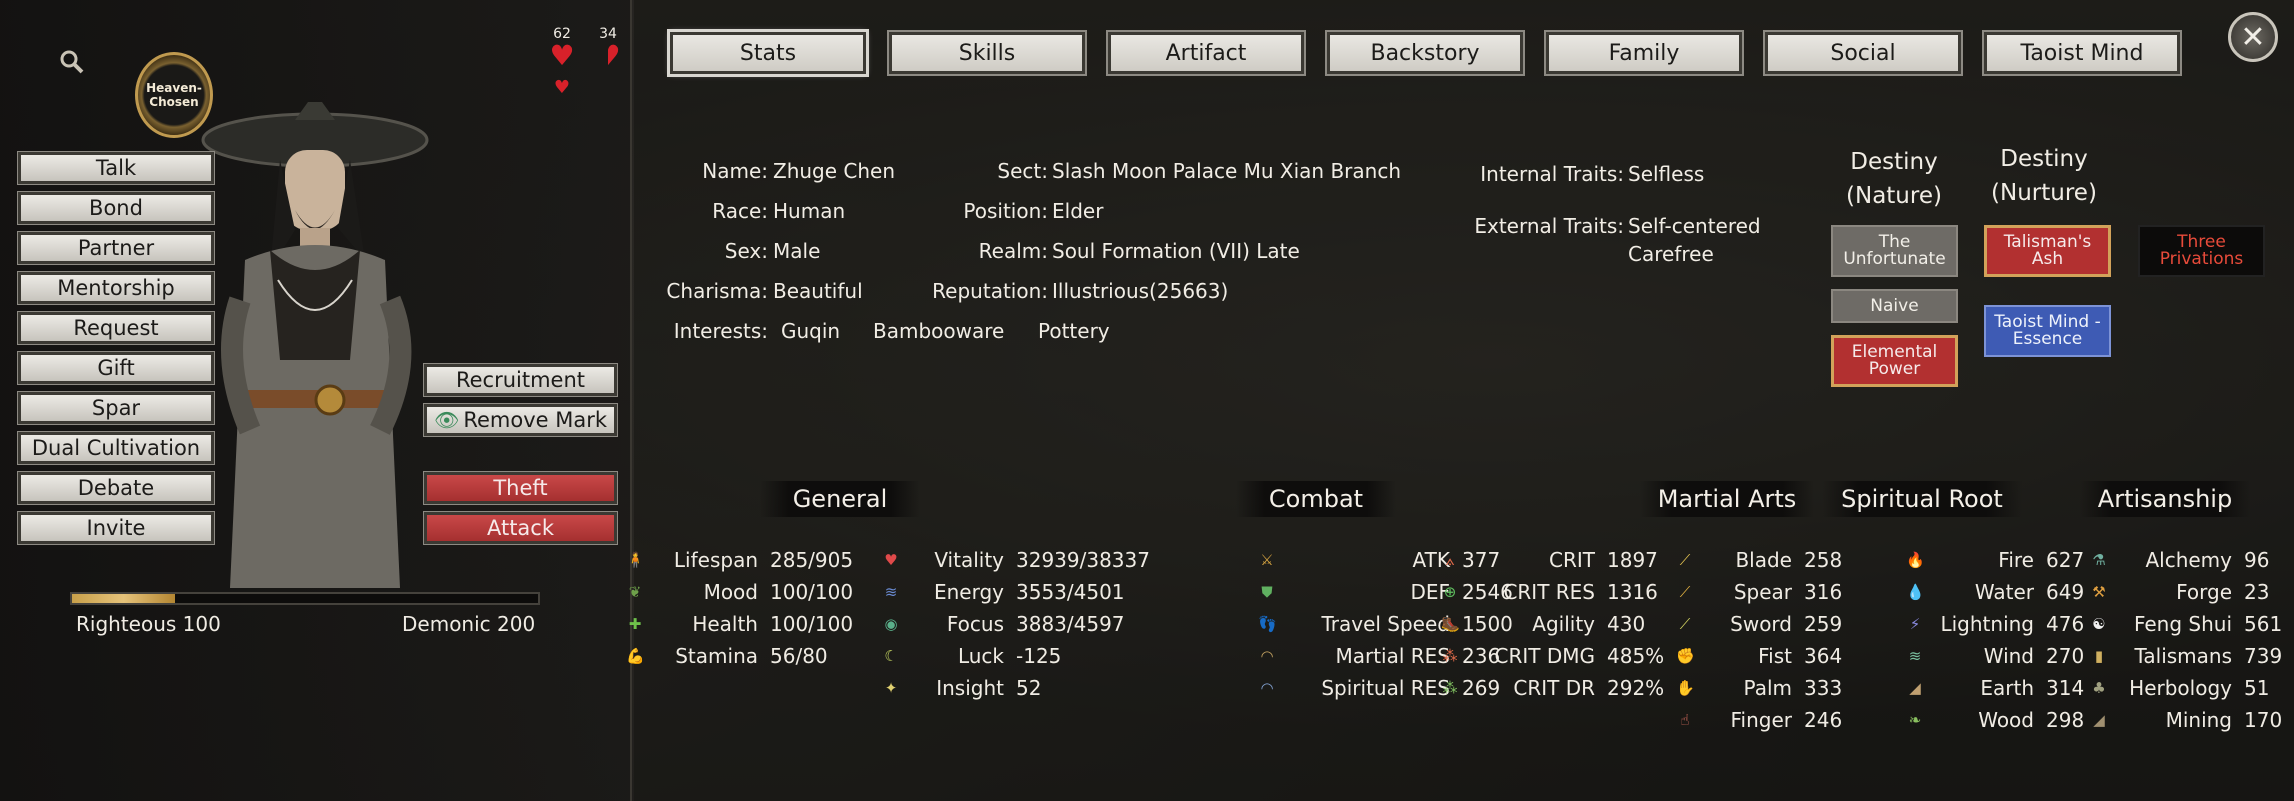 The width and height of the screenshot is (2294, 801). Describe the element at coordinates (305, 598) in the screenshot. I see `alignment-bar` at that location.